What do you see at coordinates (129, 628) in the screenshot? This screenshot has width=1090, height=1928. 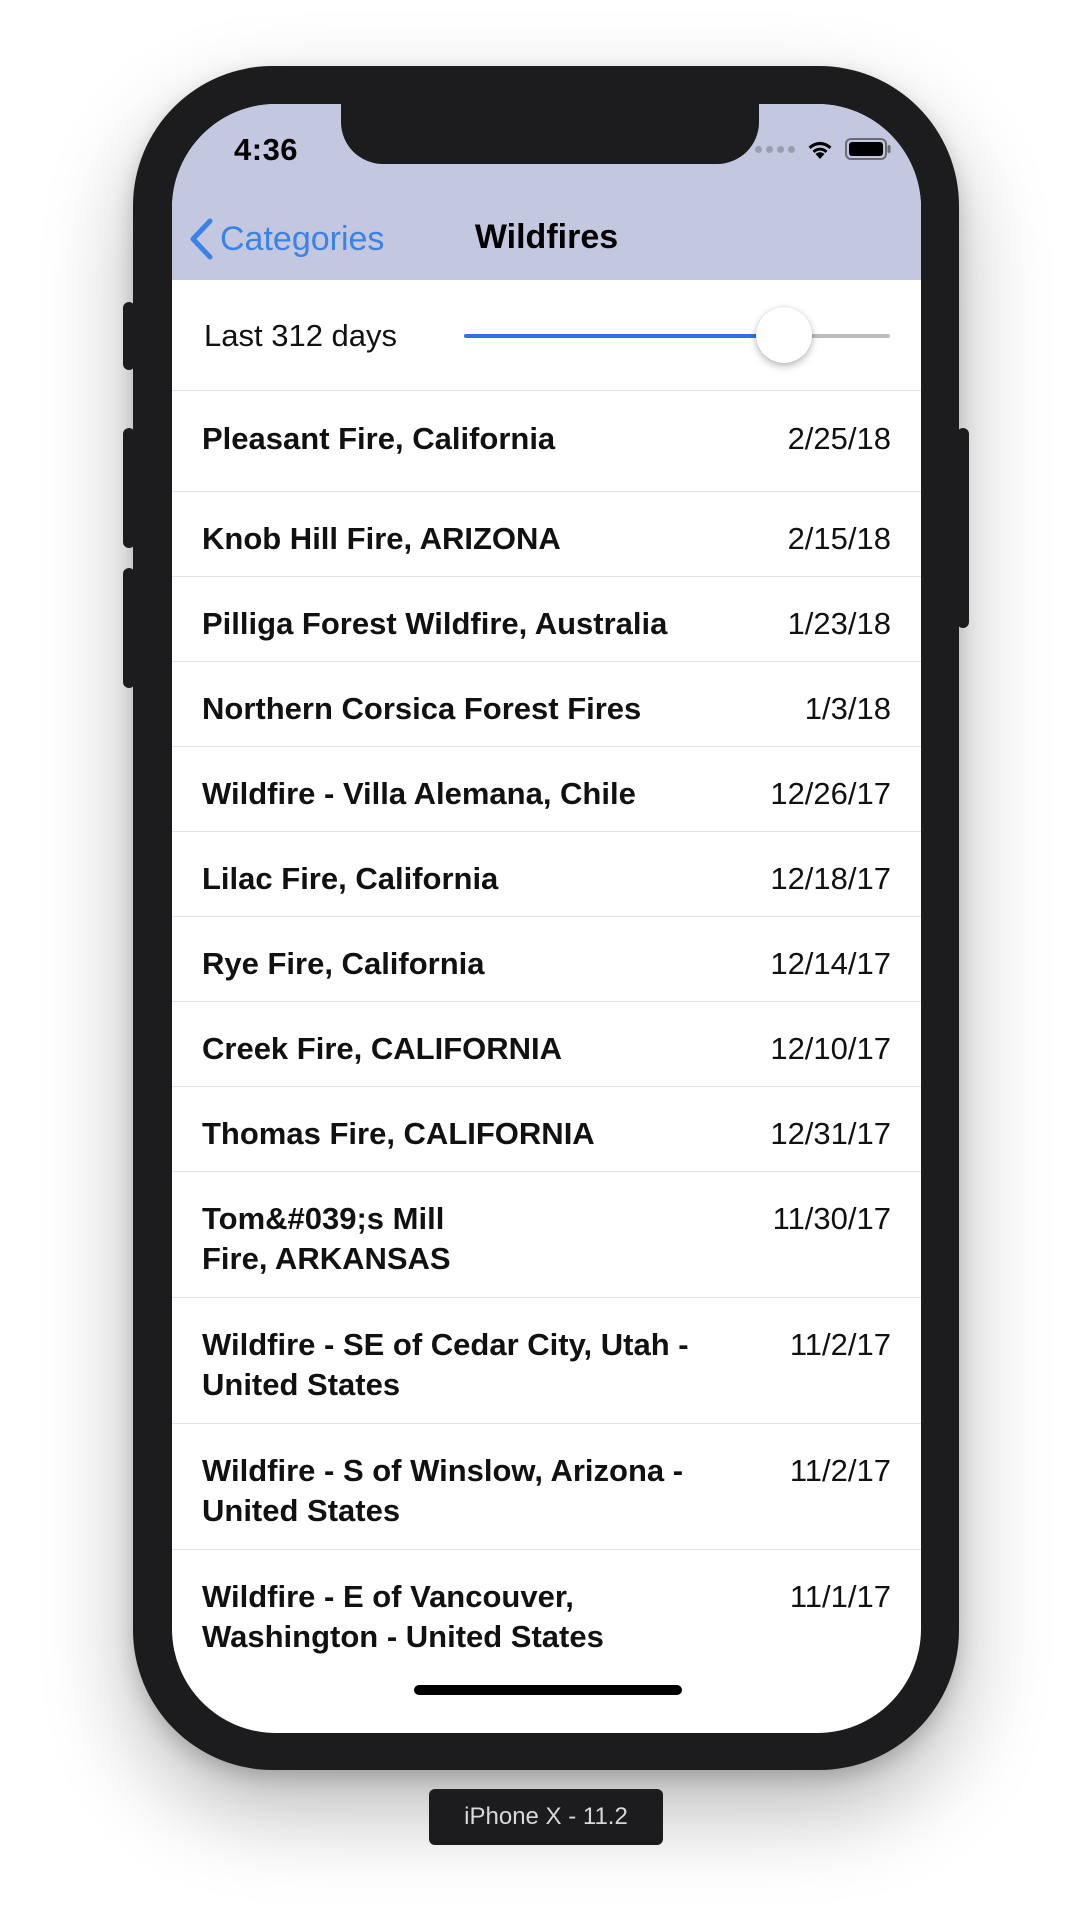 I see `volume-down-button` at bounding box center [129, 628].